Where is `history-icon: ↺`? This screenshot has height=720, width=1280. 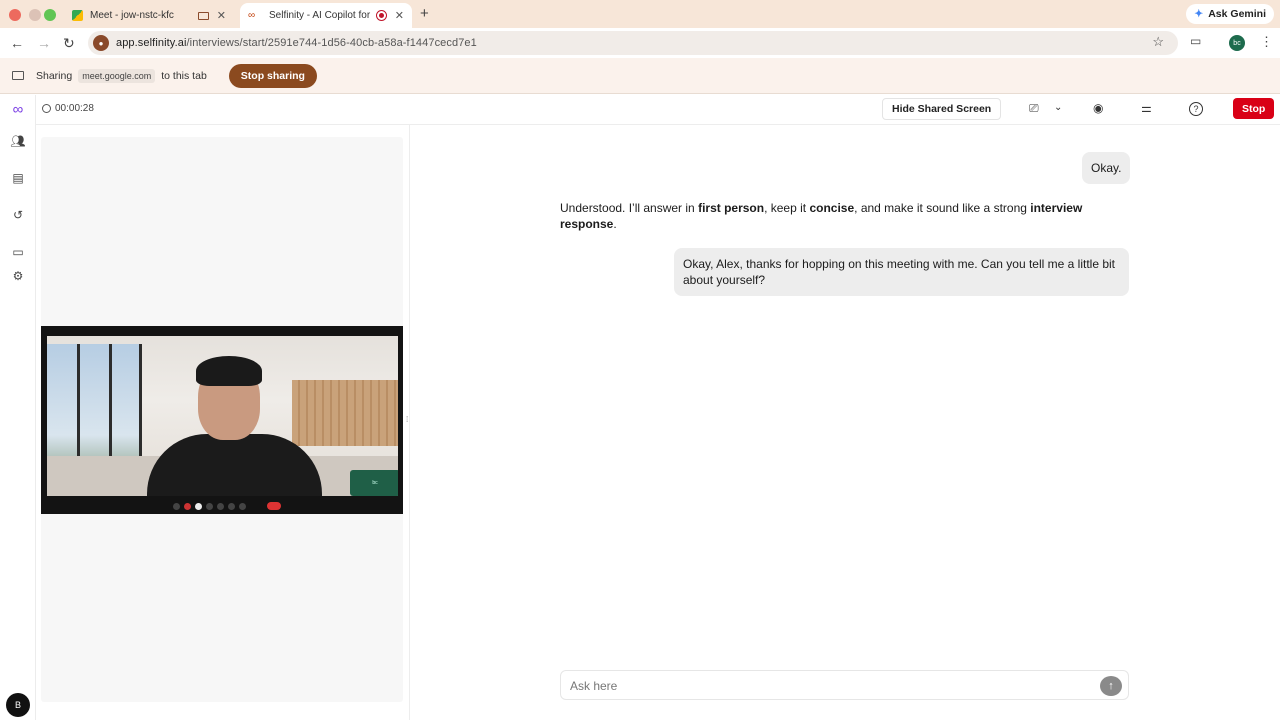
history-icon: ↺ is located at coordinates (18, 215).